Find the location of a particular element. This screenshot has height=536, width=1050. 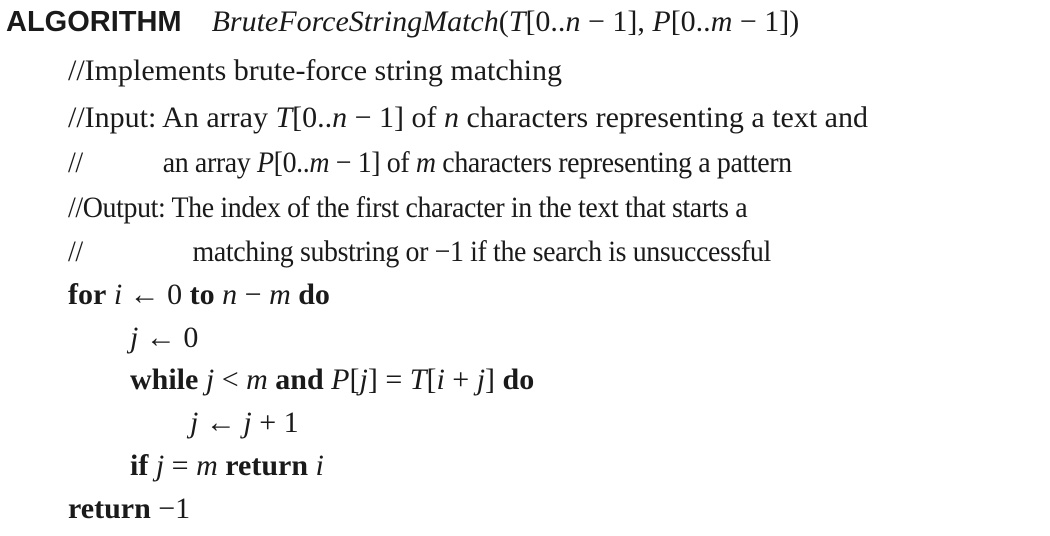

param-n: n is located at coordinates (573, 21).